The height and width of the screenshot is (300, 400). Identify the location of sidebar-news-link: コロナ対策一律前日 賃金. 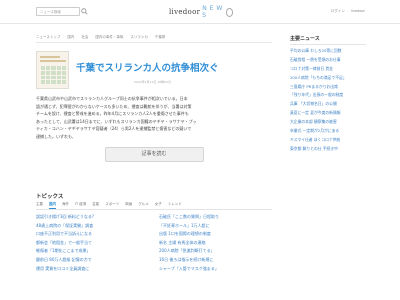
(328, 70).